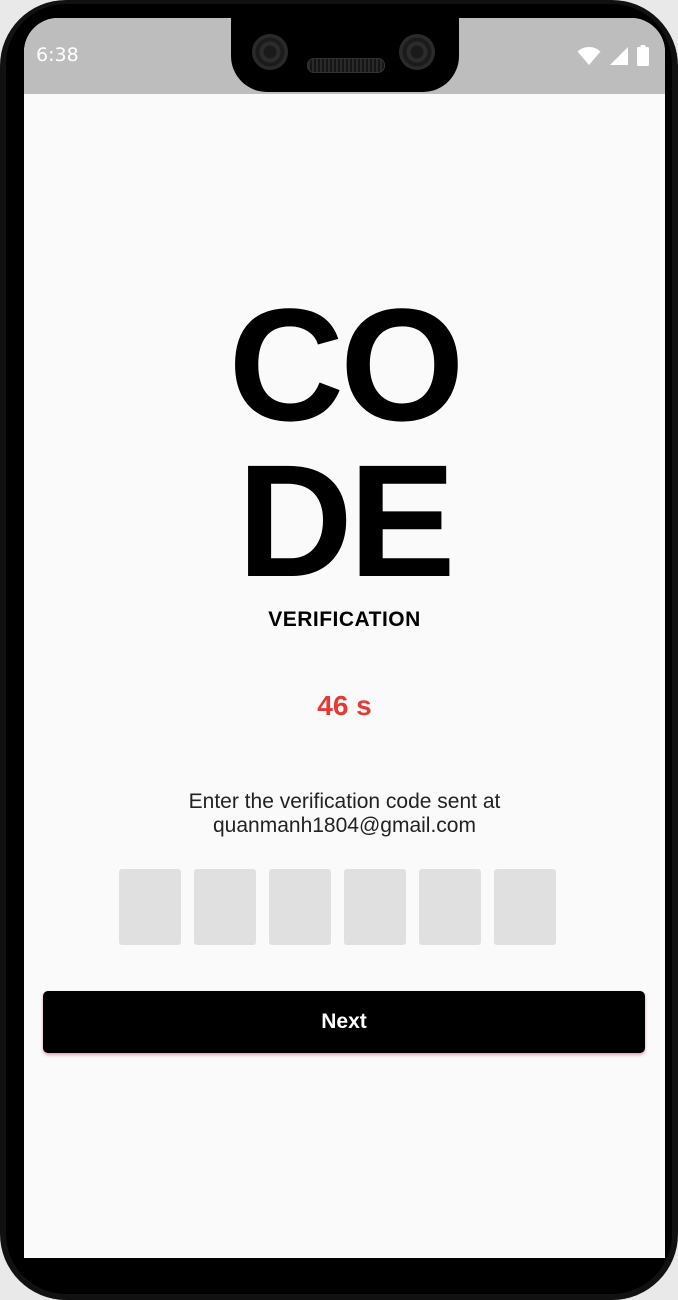  Describe the element at coordinates (346, 65) in the screenshot. I see `earpiece-speaker` at that location.